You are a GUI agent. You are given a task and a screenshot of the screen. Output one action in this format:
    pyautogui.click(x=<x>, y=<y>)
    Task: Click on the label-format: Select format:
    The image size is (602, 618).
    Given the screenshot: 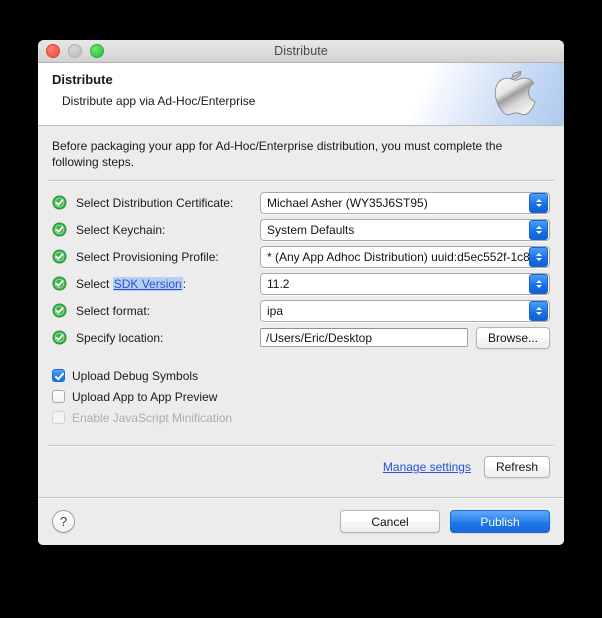 What is the action you would take?
    pyautogui.click(x=113, y=310)
    